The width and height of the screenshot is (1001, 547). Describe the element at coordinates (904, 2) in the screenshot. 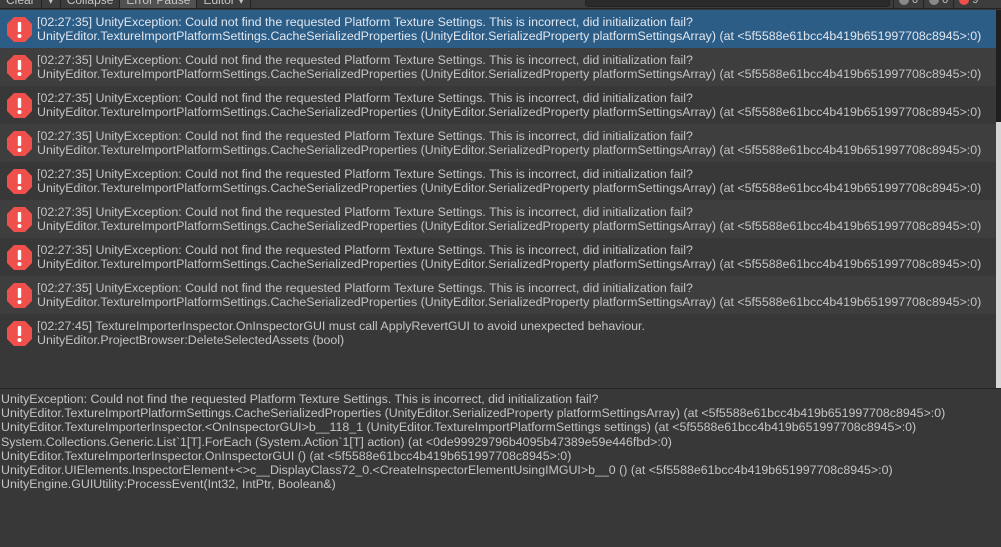

I see `log-icon` at that location.